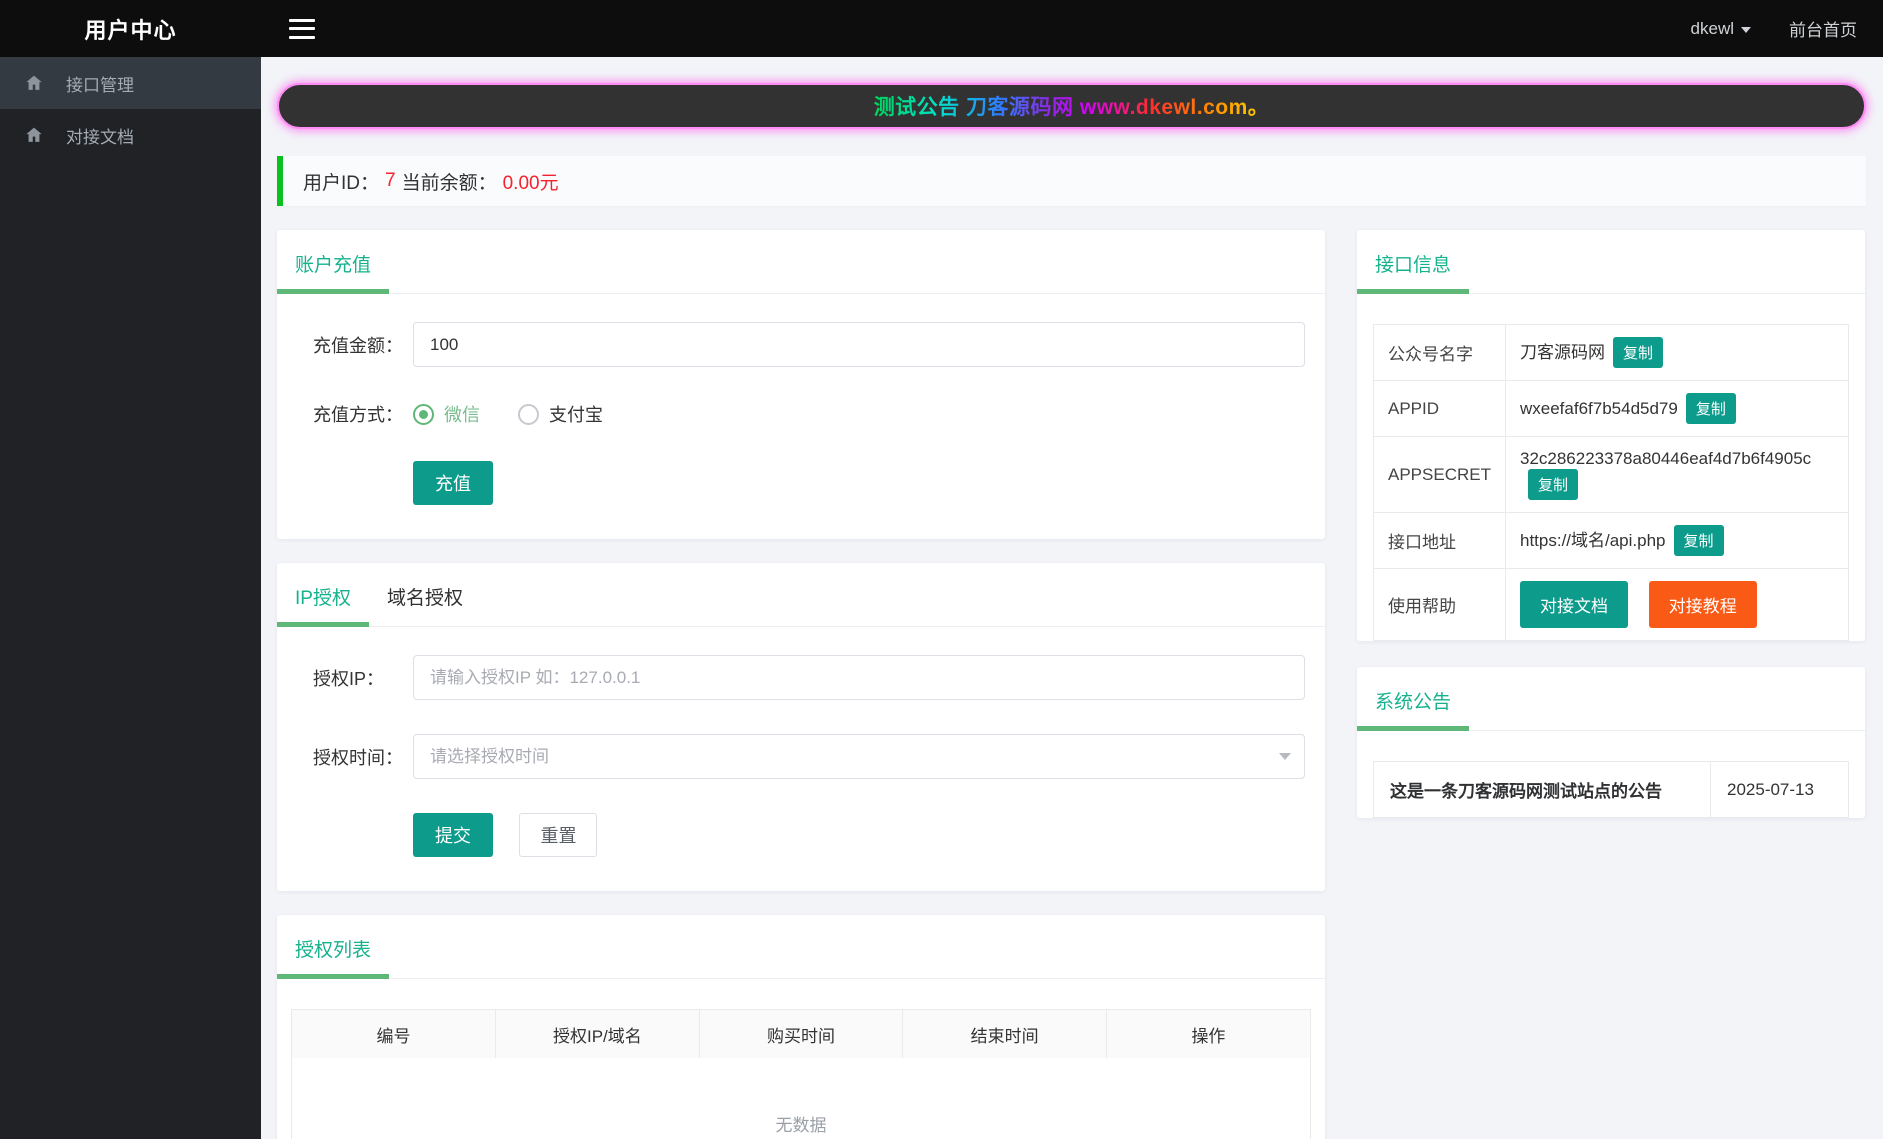 Image resolution: width=1883 pixels, height=1139 pixels. What do you see at coordinates (1611, 742) in the screenshot?
I see `system-notice-card: 系统公告 这是一条刀客源码网测试站点的公告 2025-07-13` at bounding box center [1611, 742].